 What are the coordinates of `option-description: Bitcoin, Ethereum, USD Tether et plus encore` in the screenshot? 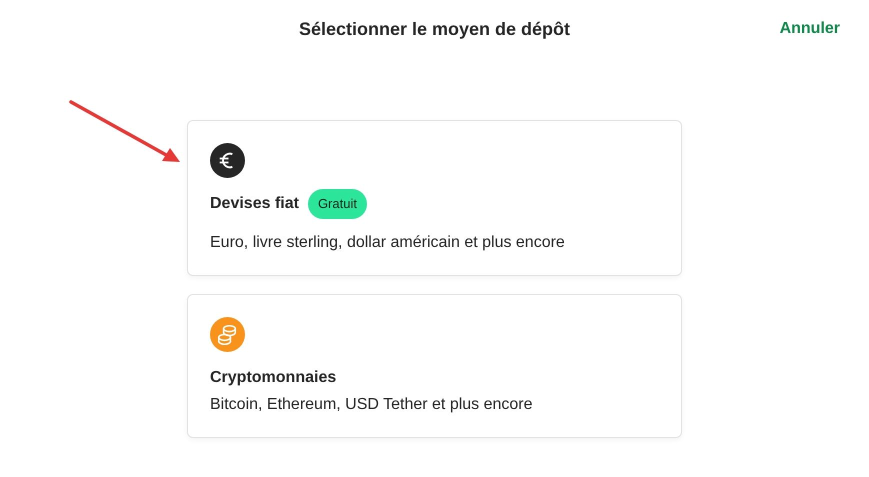 It's located at (372, 404).